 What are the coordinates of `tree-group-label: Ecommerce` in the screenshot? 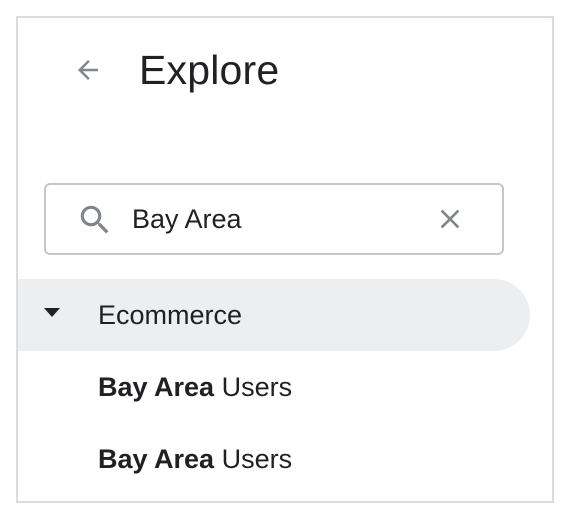 It's located at (170, 315).